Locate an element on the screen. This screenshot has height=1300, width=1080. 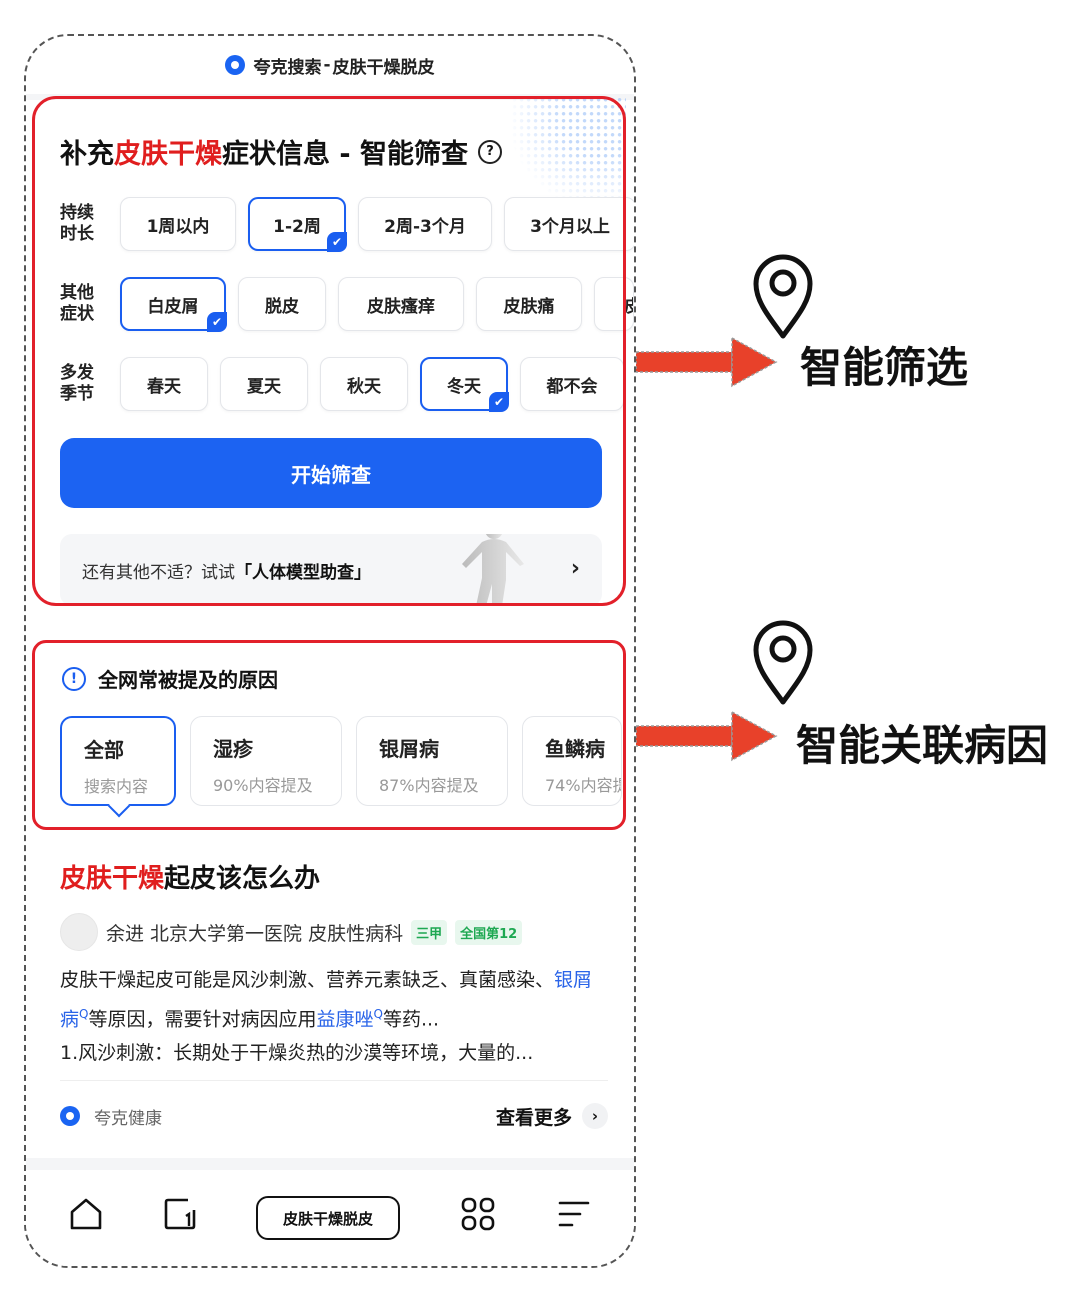
source: 夸克健康 is located at coordinates (111, 1116).